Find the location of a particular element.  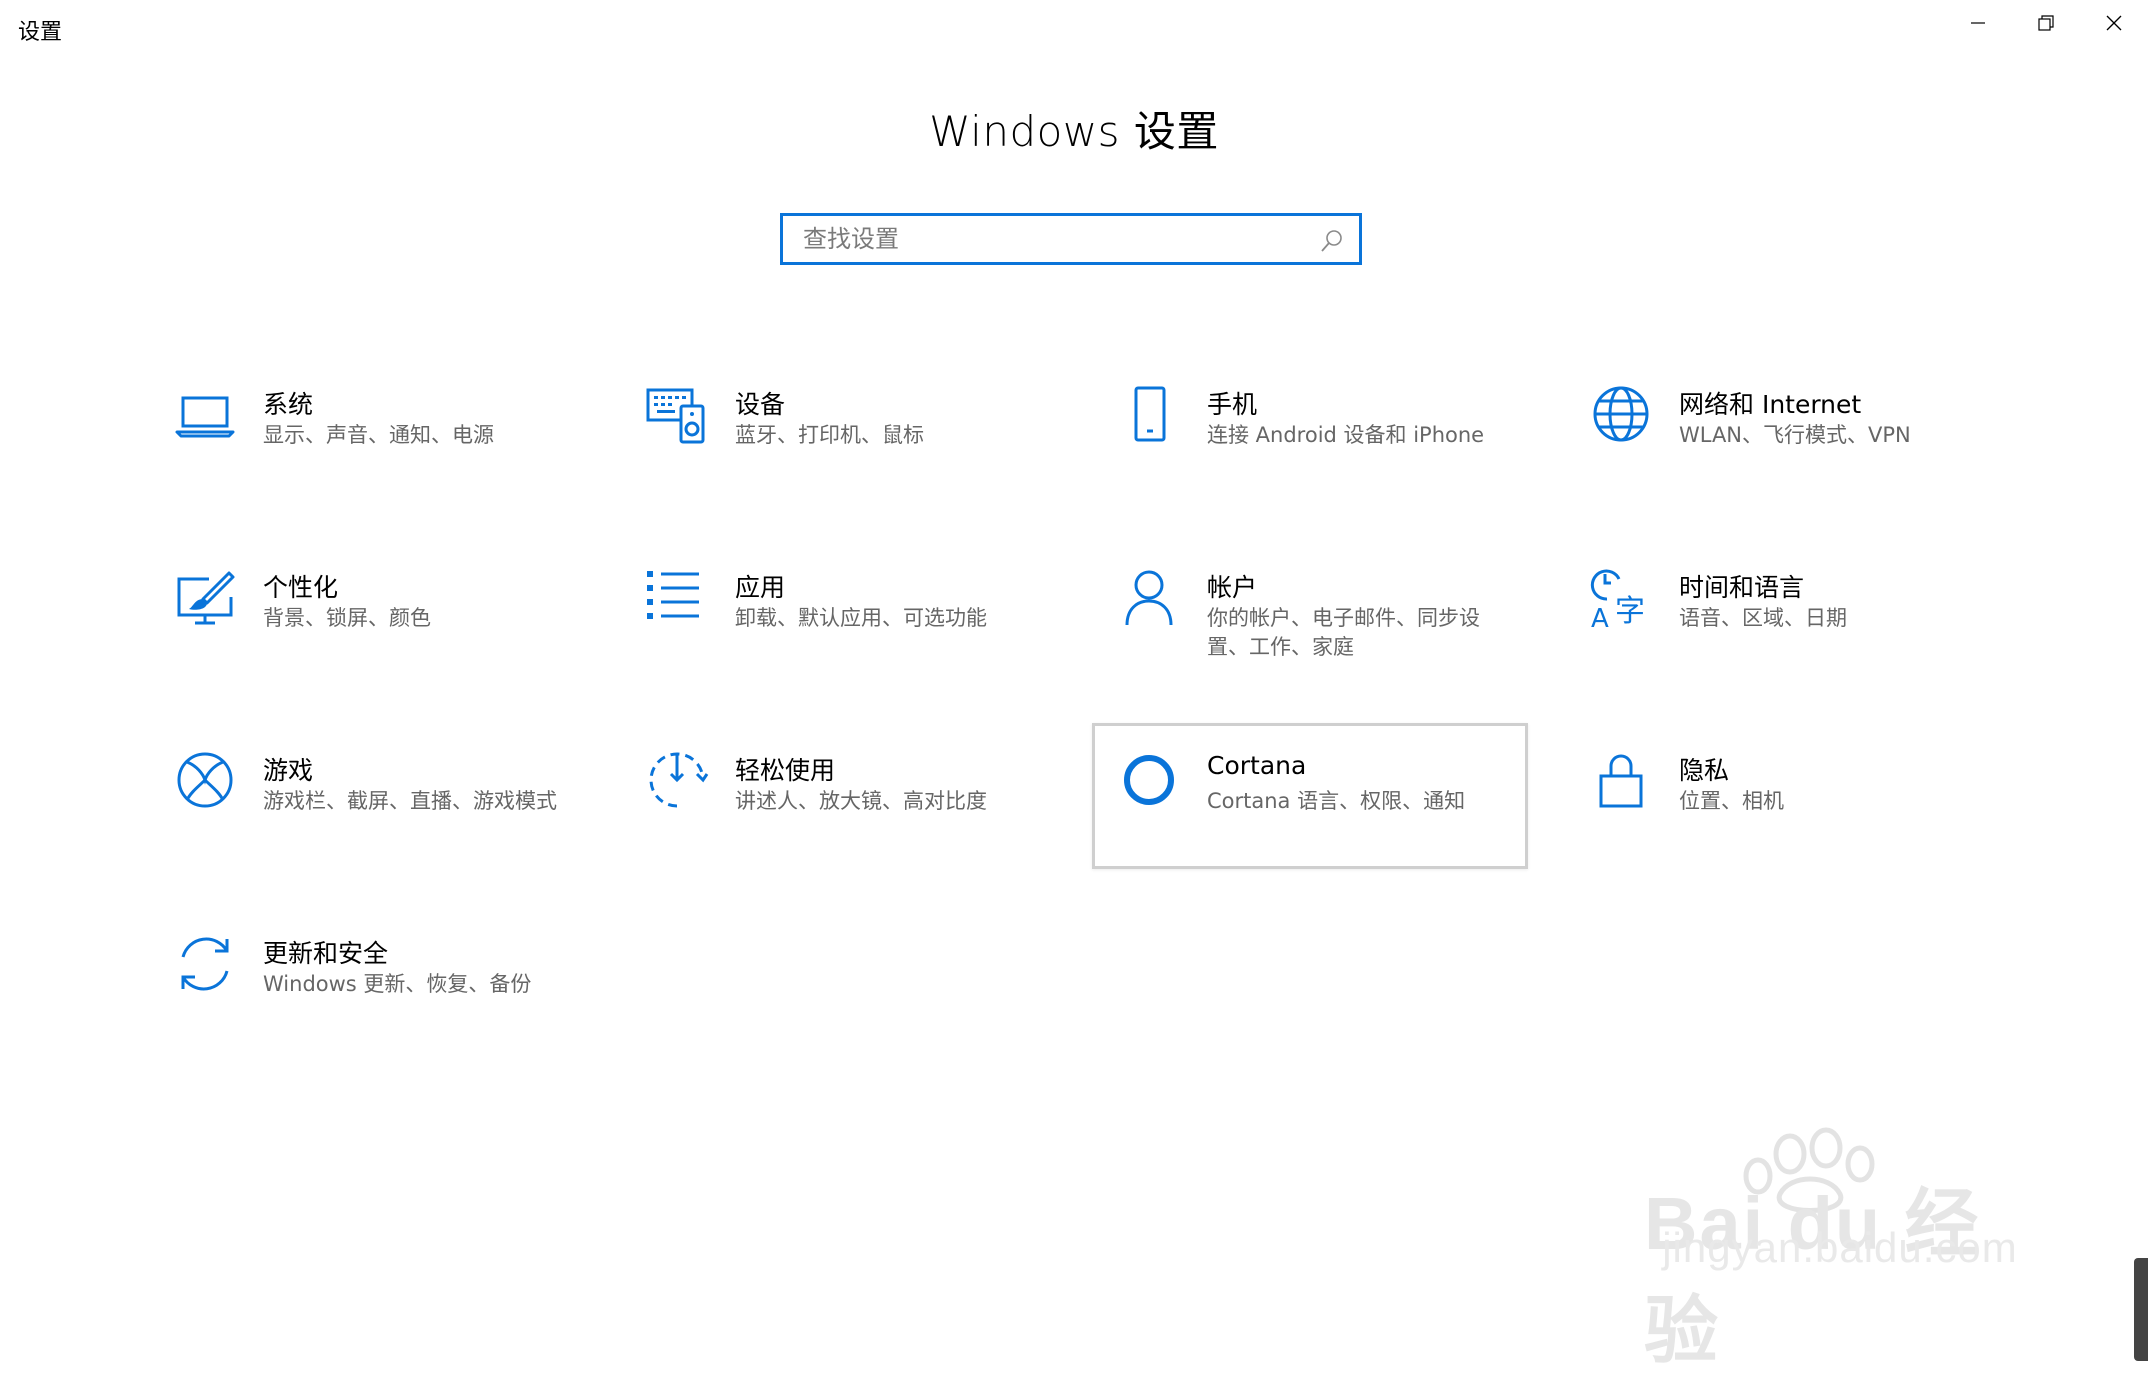

tile-name: Cortana is located at coordinates (1257, 765).